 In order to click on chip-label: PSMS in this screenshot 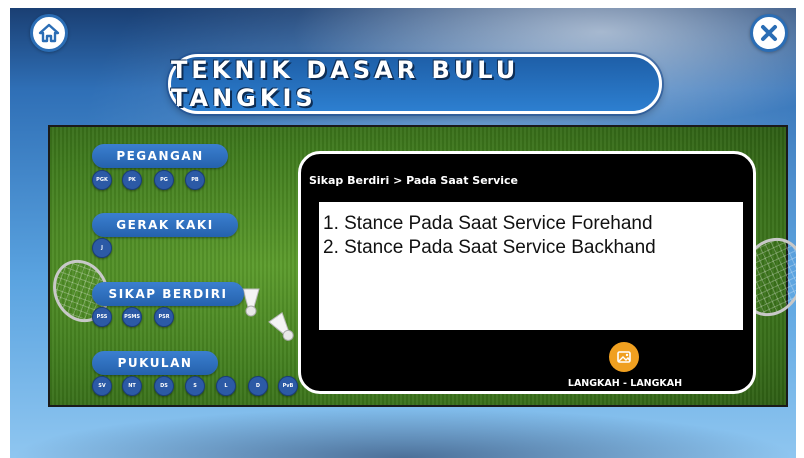, I will do `click(132, 317)`.